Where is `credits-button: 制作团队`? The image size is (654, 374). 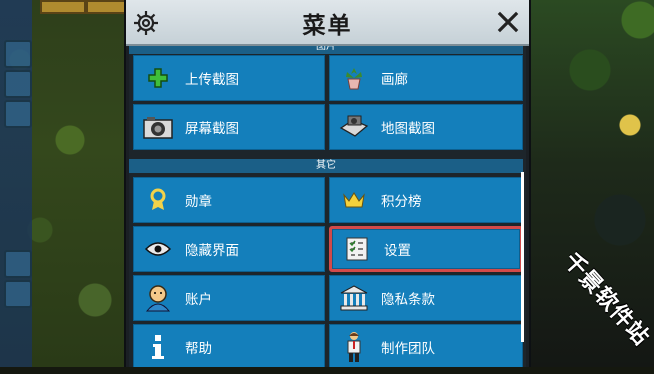 credits-button: 制作团队 is located at coordinates (426, 345).